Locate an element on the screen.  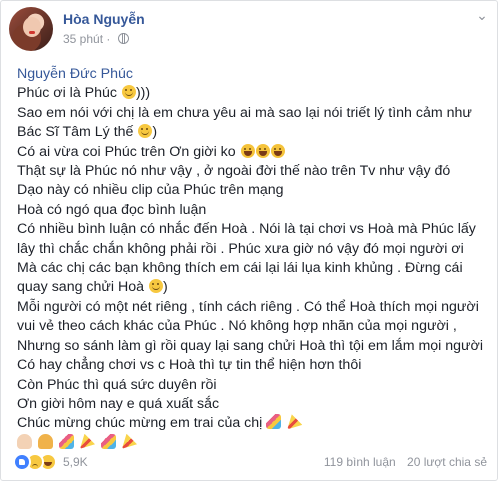
text-line-3-text: Có ai vừa coi Phúc trên Ơn giời ko is located at coordinates (126, 151).